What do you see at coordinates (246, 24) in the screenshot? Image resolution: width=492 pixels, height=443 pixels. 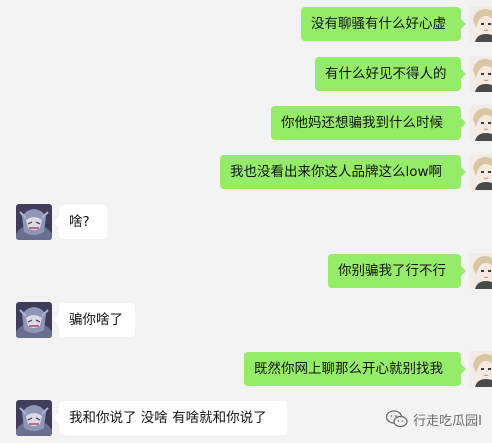 I see `message-row-sent: 没有聊骚有什么好心虚` at bounding box center [246, 24].